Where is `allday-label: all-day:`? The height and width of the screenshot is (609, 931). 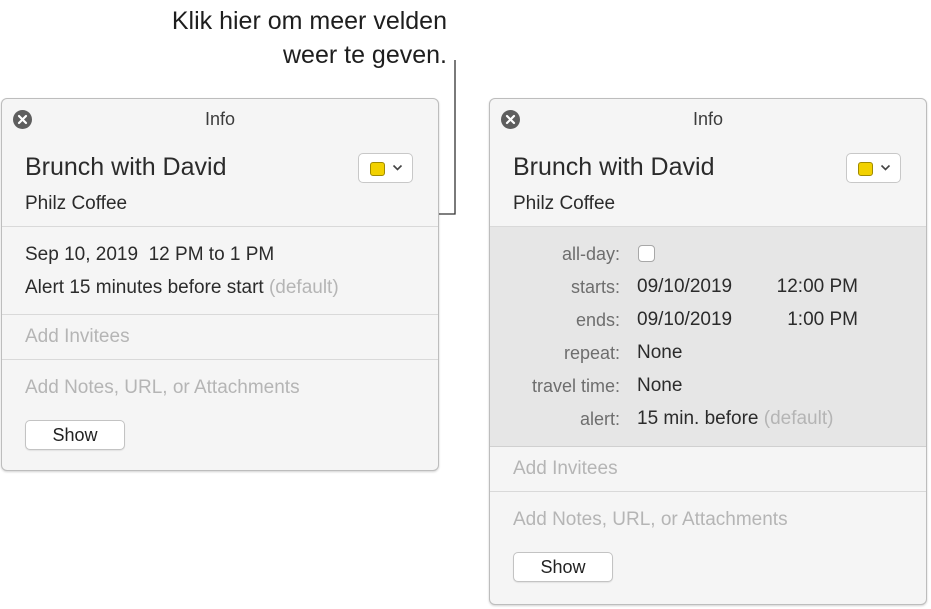
allday-label: all-day: is located at coordinates (590, 254).